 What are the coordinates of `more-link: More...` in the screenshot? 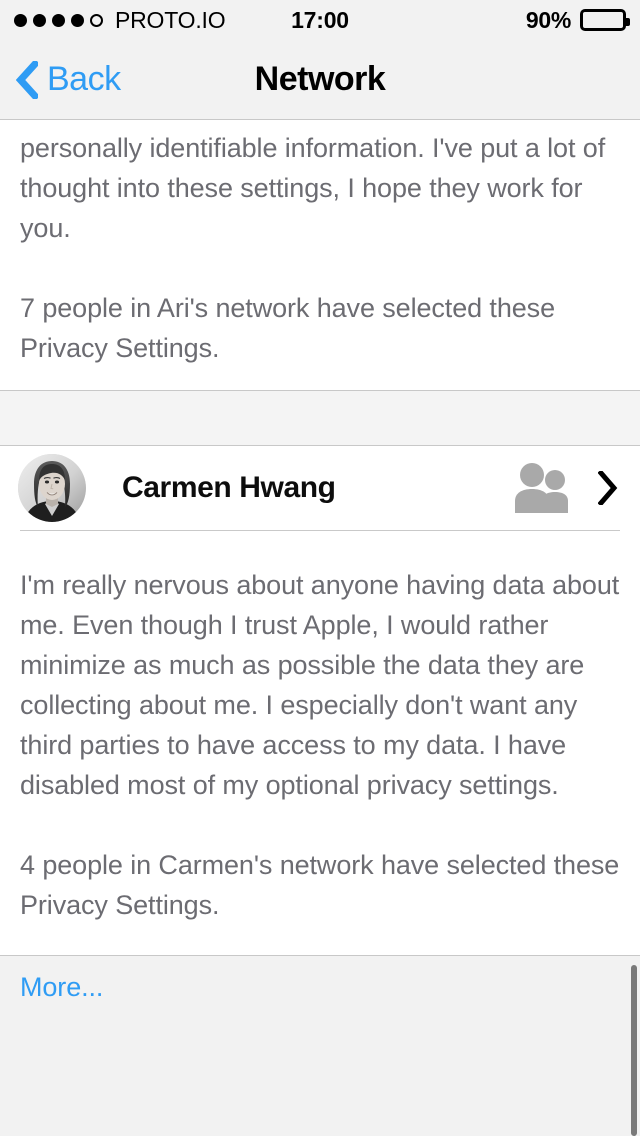 It's located at (61, 987).